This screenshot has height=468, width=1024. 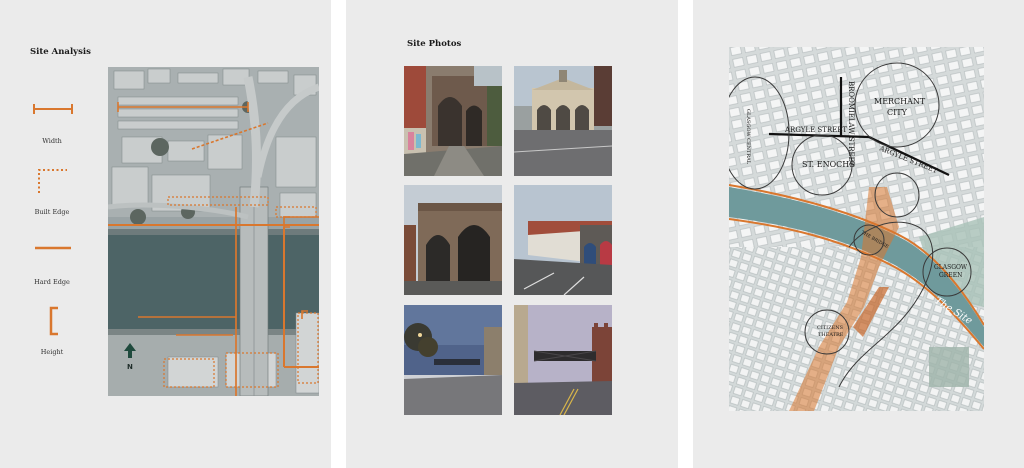 What do you see at coordinates (951, 267) in the screenshot?
I see `glasgow-green-label-1: GLASGOW` at bounding box center [951, 267].